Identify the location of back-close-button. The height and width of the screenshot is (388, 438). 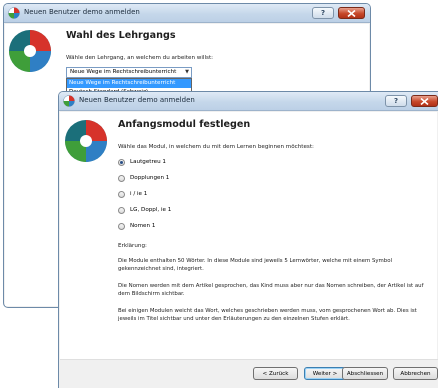
(351, 13).